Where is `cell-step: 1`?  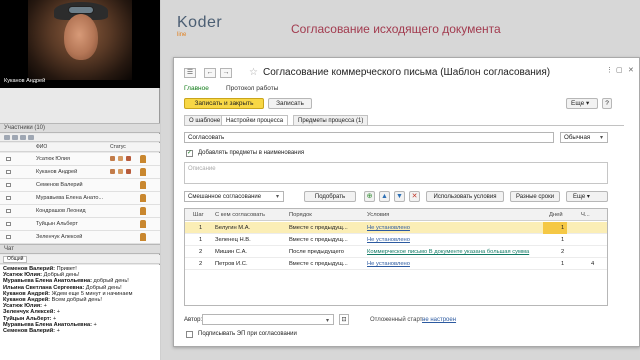
cell-step: 1 is located at coordinates (201, 240).